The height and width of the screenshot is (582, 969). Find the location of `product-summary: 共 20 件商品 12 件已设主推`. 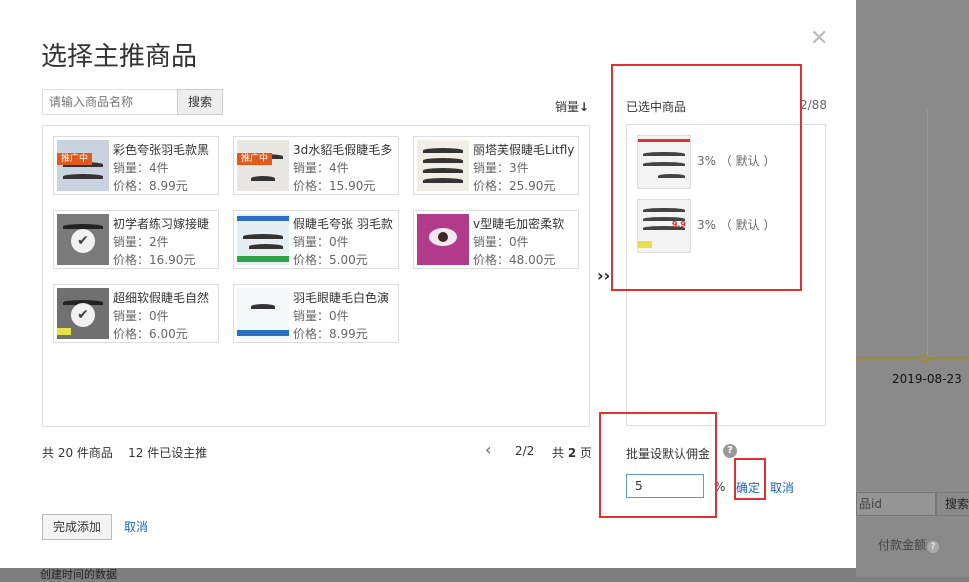

product-summary: 共 20 件商品 12 件已设主推 is located at coordinates (125, 453).